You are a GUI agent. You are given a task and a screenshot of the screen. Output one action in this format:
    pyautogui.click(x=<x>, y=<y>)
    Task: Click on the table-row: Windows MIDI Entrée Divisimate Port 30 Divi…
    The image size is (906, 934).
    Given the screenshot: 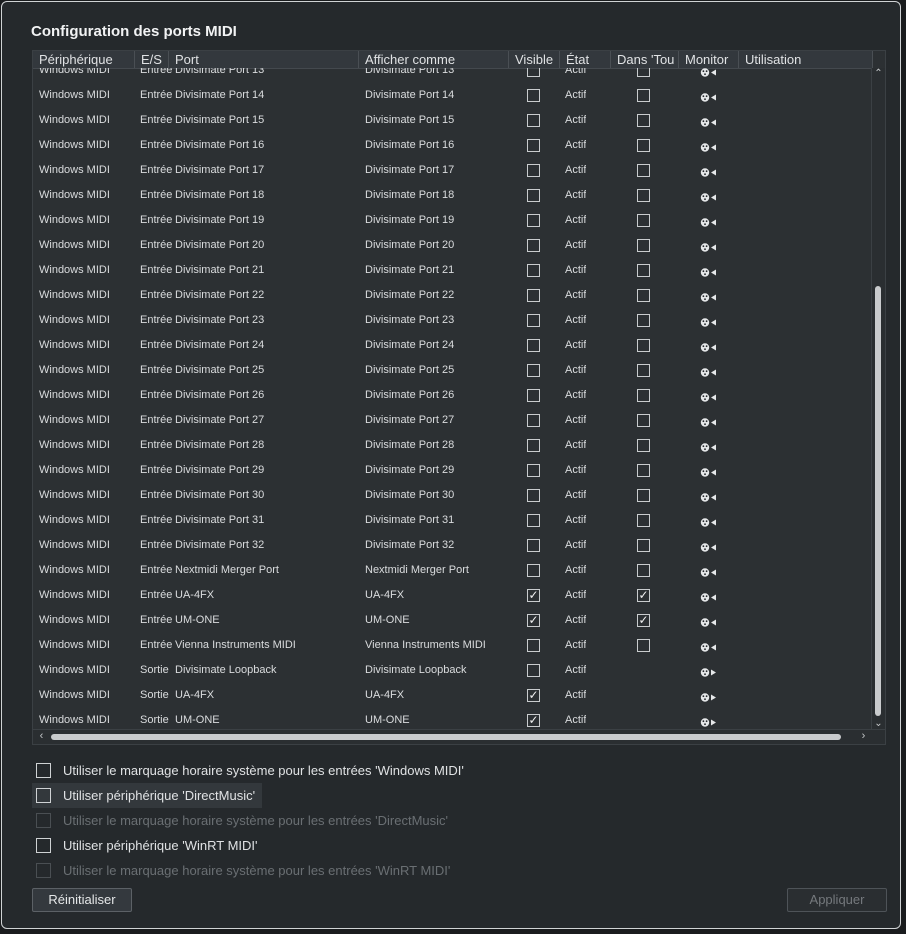 What is the action you would take?
    pyautogui.click(x=453, y=495)
    